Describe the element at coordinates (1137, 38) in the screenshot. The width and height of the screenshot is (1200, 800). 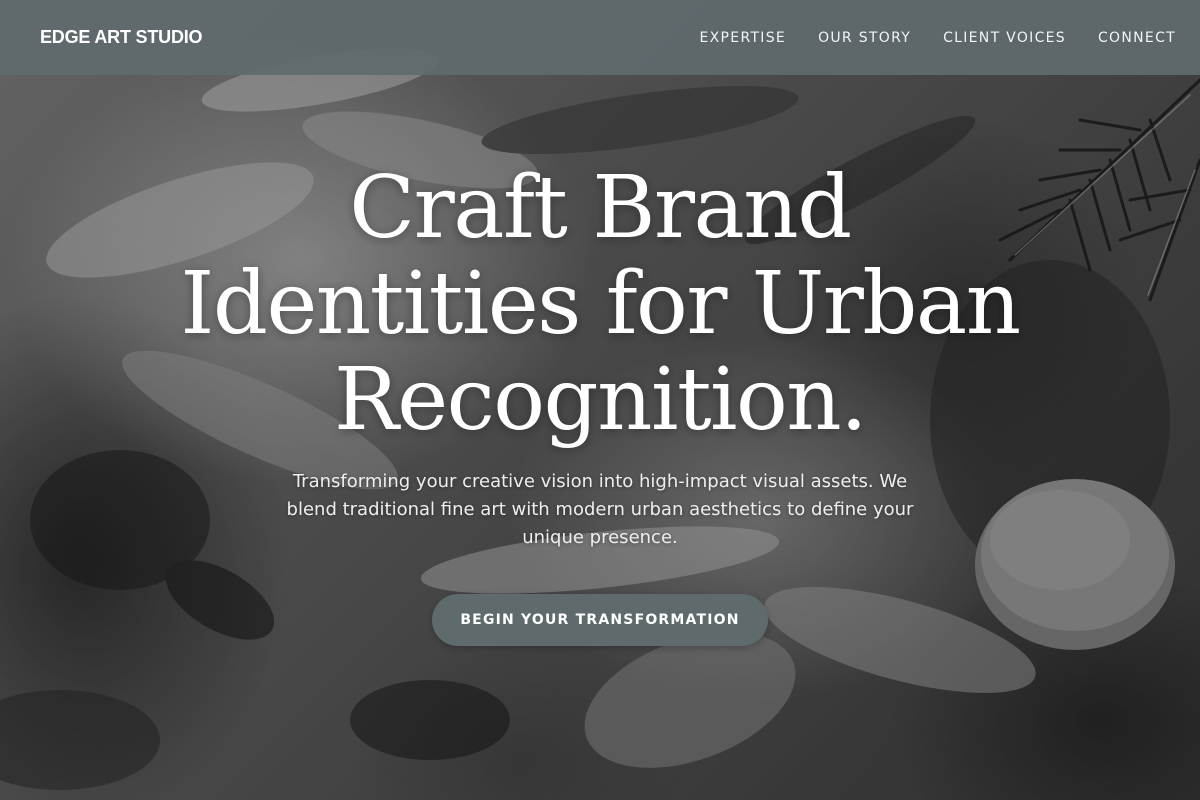
I see `nav-link-connect: CONNECT` at that location.